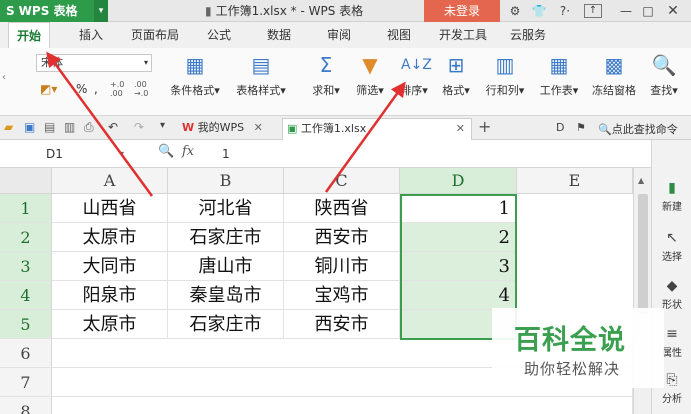 Image resolution: width=691 pixels, height=414 pixels. Describe the element at coordinates (110, 295) in the screenshot. I see `cell: 阳泉市` at that location.